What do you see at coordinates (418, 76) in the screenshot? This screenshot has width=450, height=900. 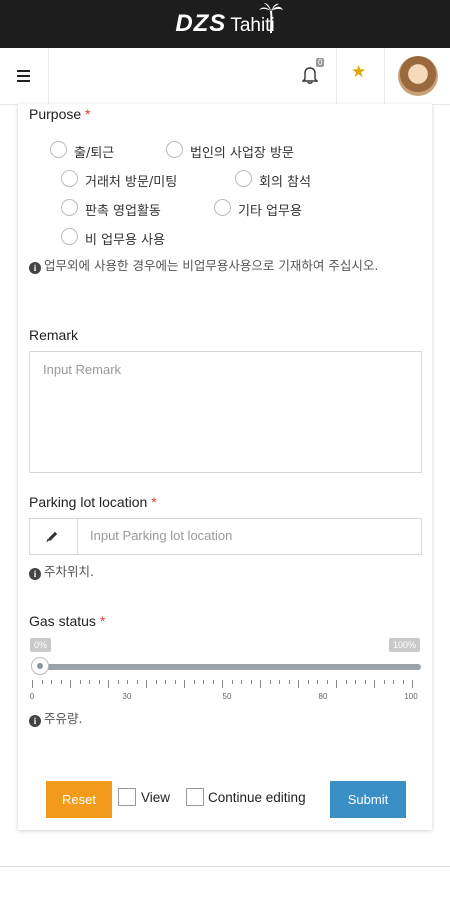 I see `user-avatar` at bounding box center [418, 76].